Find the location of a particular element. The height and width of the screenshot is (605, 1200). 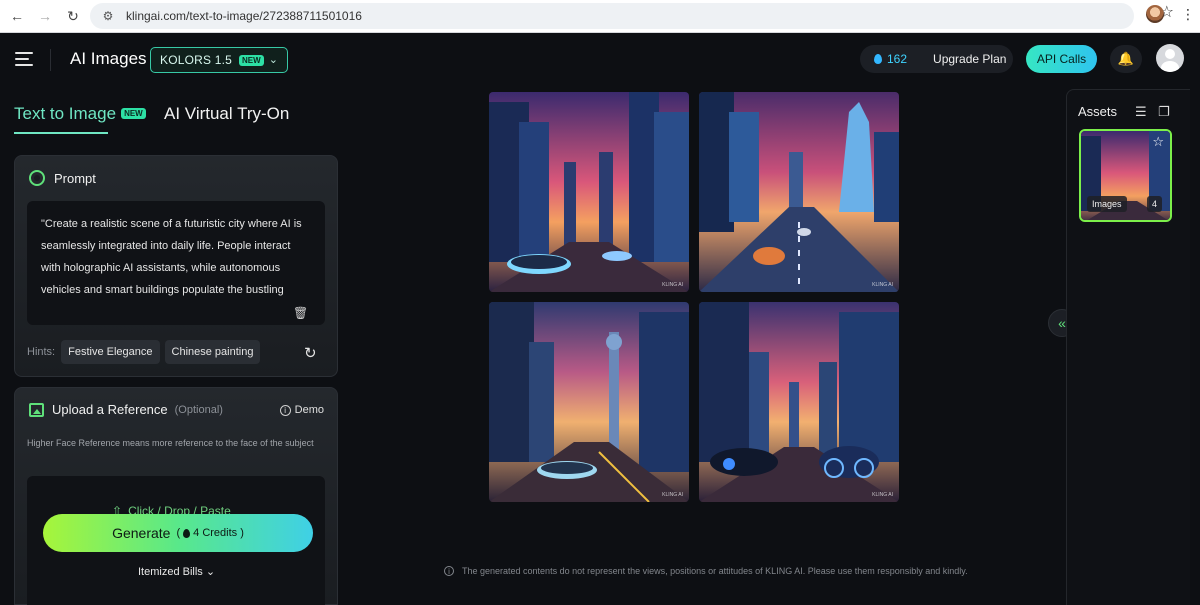

generated-image-3: KLING AI is located at coordinates (589, 402).